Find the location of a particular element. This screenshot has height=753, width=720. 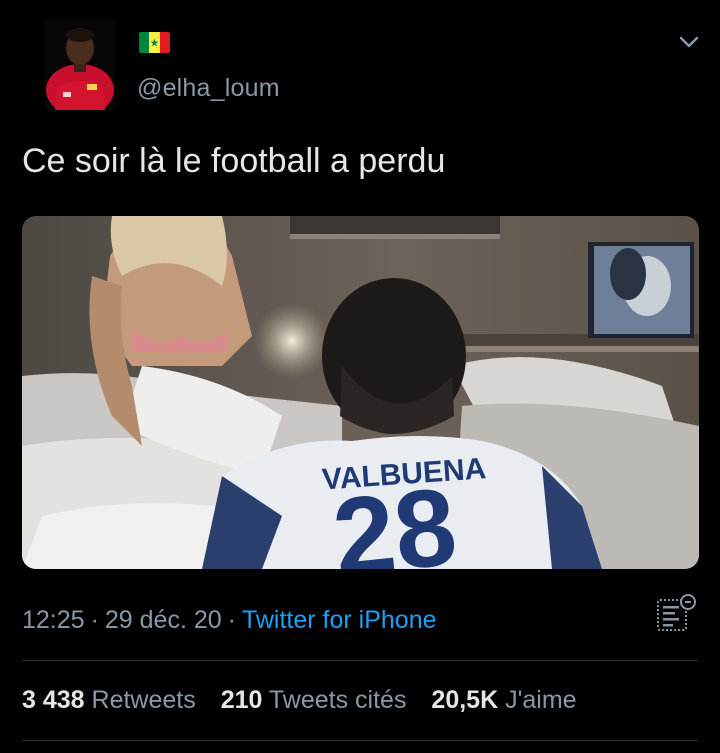

chevron-down-icon is located at coordinates (689, 42).